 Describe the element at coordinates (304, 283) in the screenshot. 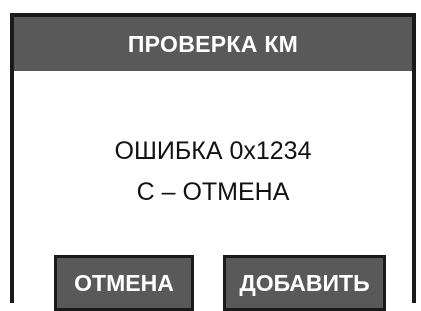

I see `add-button: ДОБАВИТЬ` at that location.